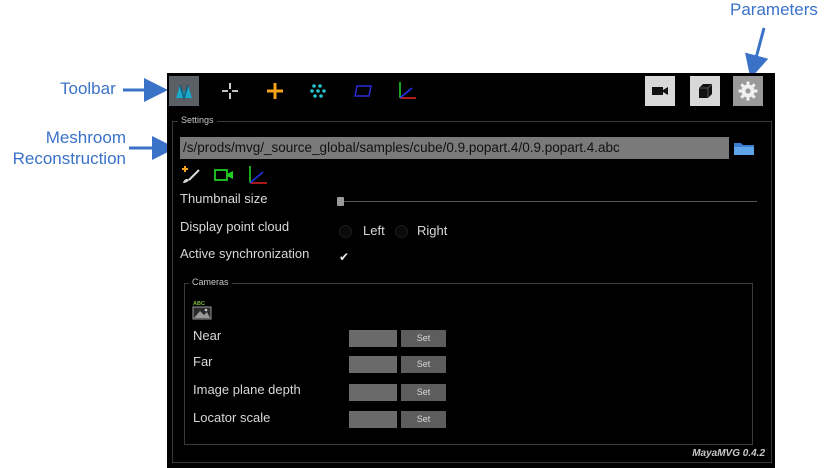 The image size is (826, 468). I want to click on camera-tool, so click(225, 175).